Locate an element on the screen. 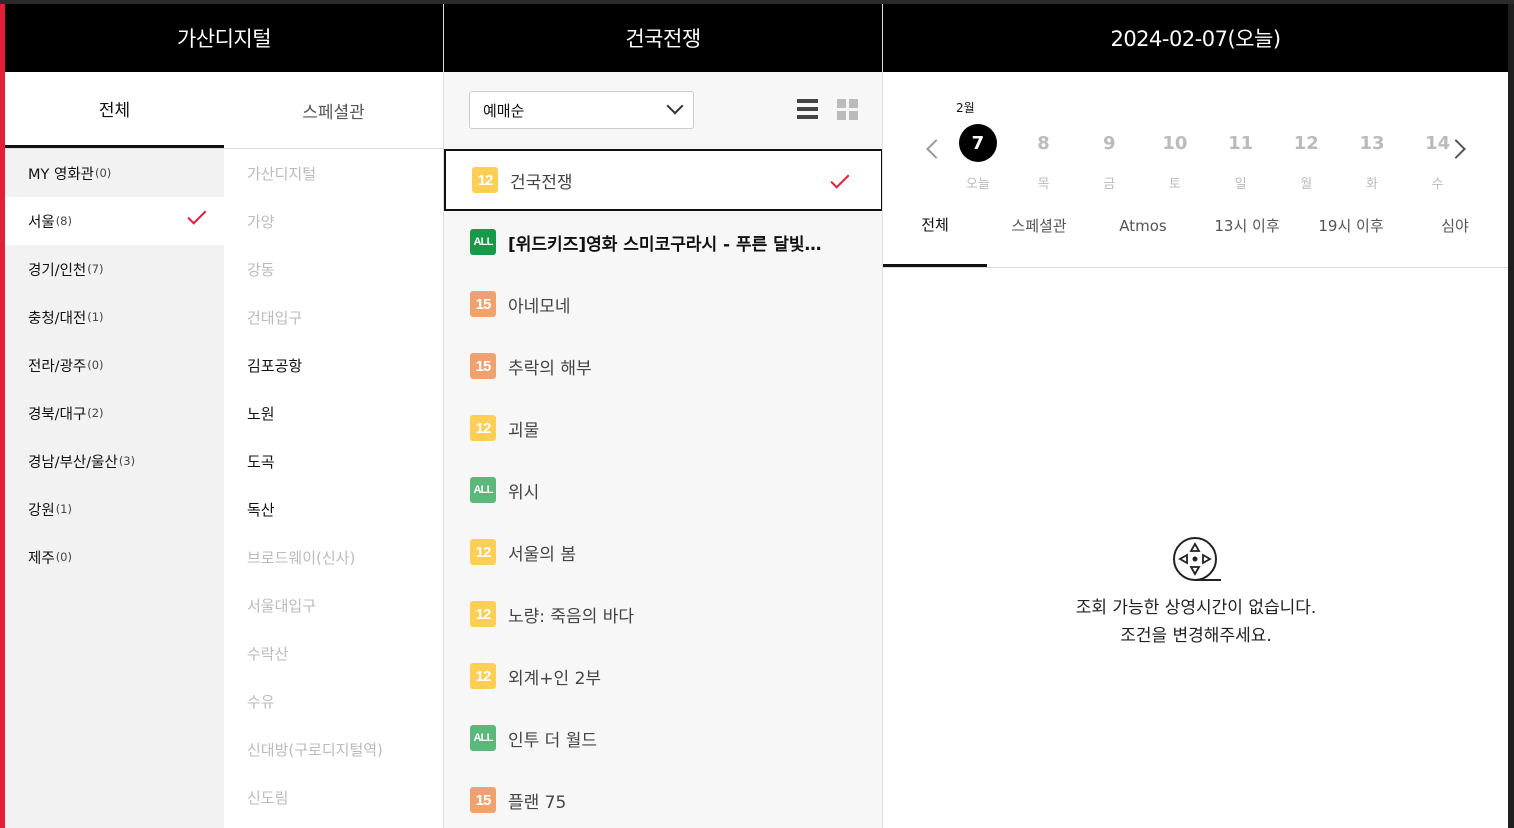 The height and width of the screenshot is (828, 1514). theater-item: 가양 is located at coordinates (333, 221).